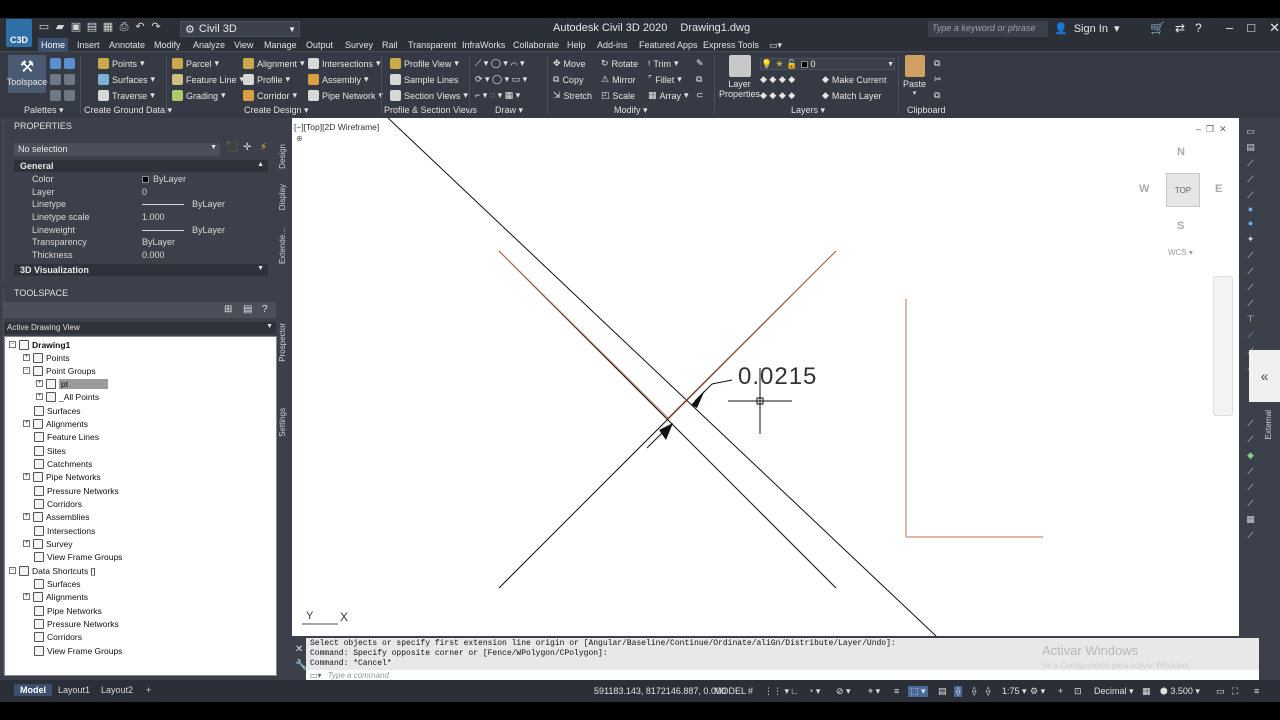 The width and height of the screenshot is (1280, 720). What do you see at coordinates (1250, 131) in the screenshot?
I see `palette-tool-icon: ▭` at bounding box center [1250, 131].